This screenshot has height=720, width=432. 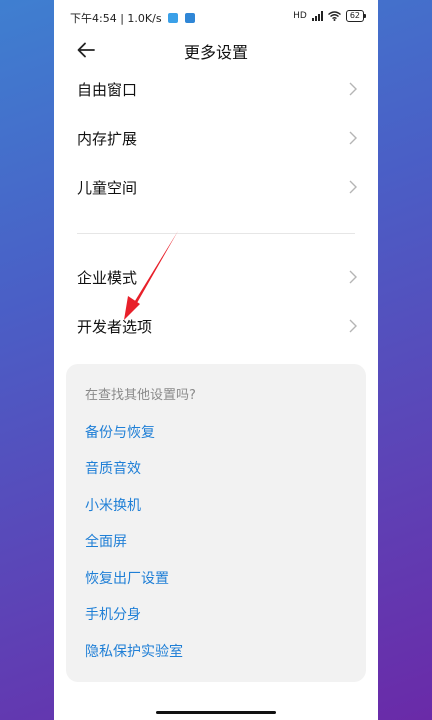 I want to click on settings-item-label: 开发者选项, so click(x=115, y=327).